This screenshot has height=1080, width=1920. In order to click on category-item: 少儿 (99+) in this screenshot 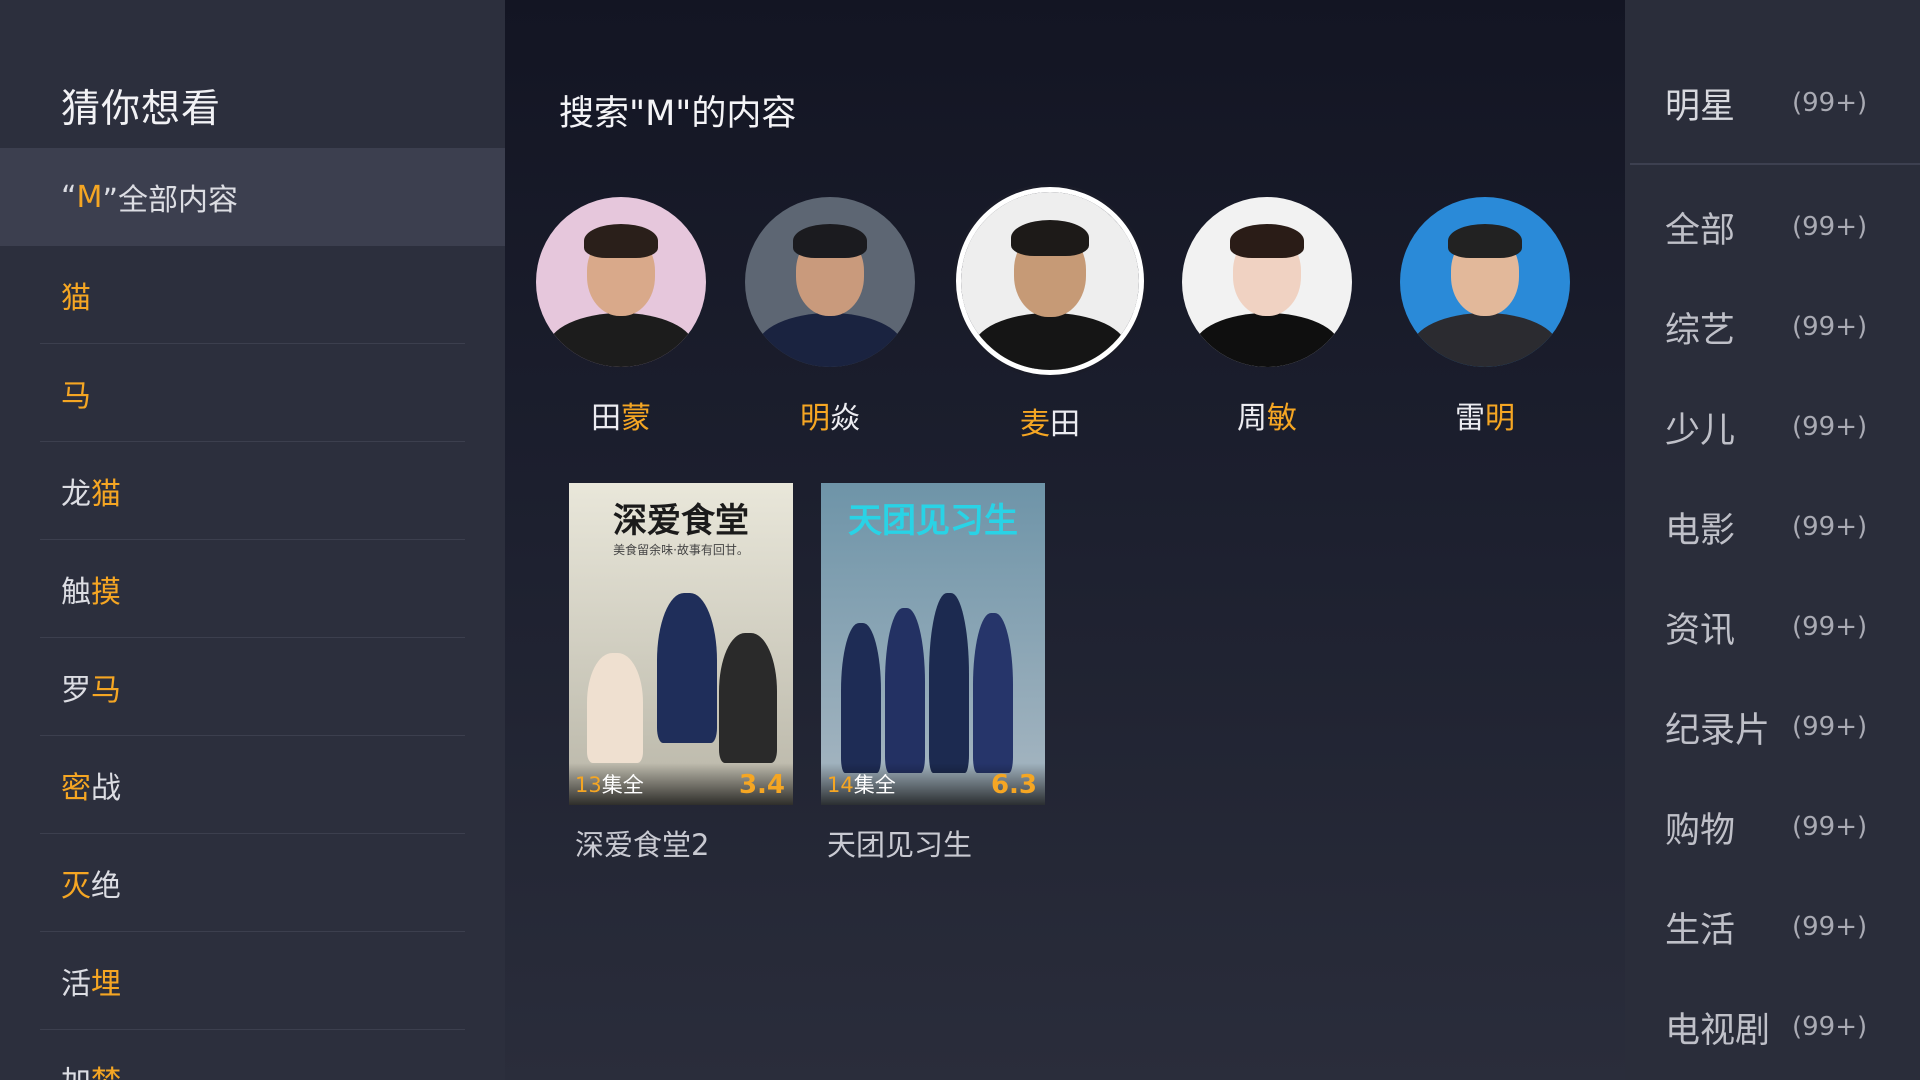, I will do `click(1790, 427)`.